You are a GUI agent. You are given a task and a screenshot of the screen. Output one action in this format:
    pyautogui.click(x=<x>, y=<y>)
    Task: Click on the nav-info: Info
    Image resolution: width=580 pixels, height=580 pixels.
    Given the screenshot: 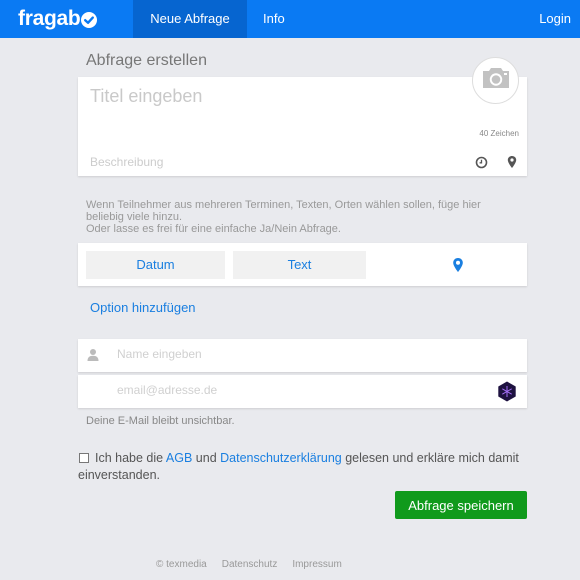 What is the action you would take?
    pyautogui.click(x=274, y=19)
    